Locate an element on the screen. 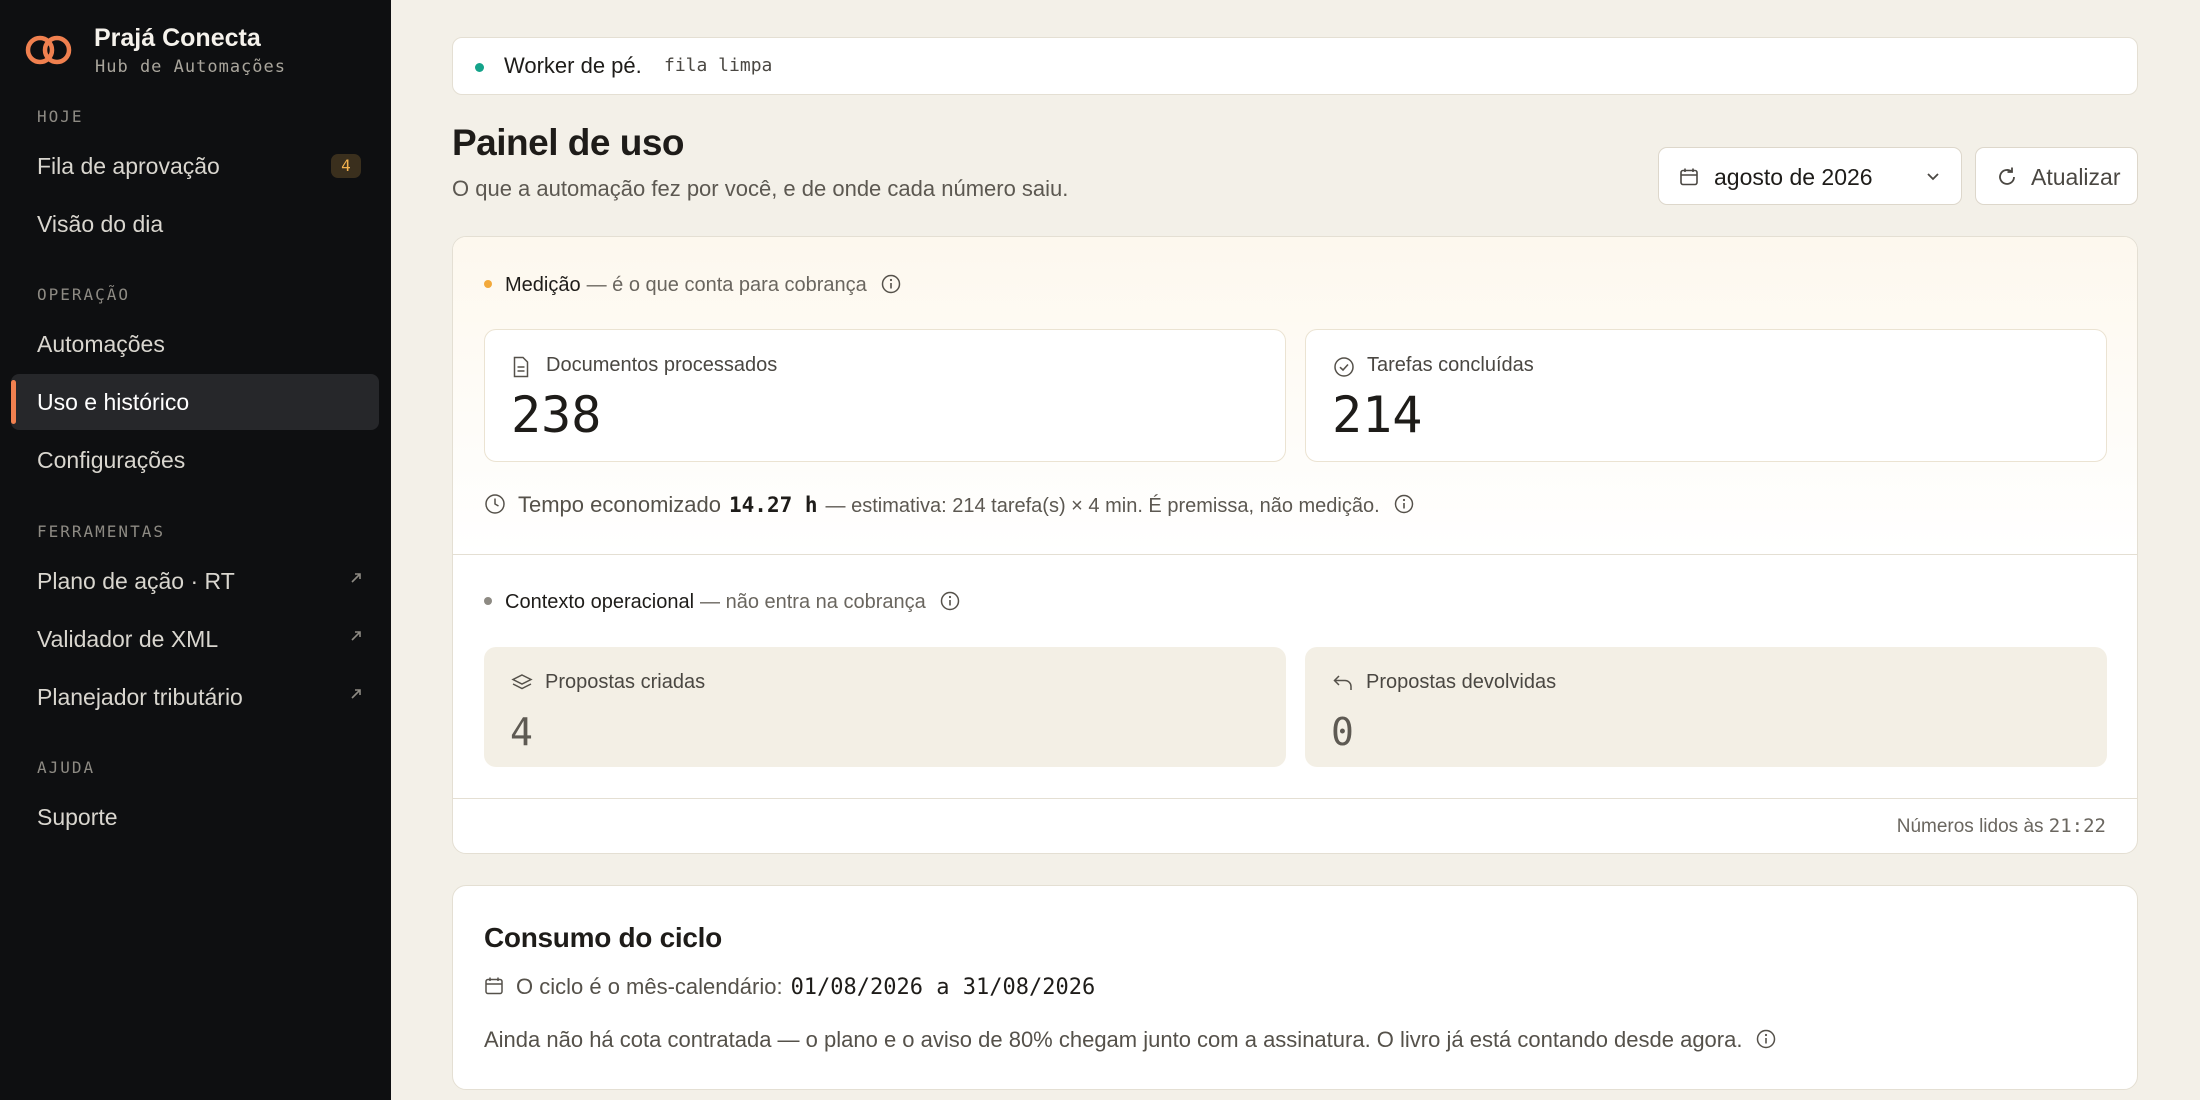  logo-icon is located at coordinates (48, 50).